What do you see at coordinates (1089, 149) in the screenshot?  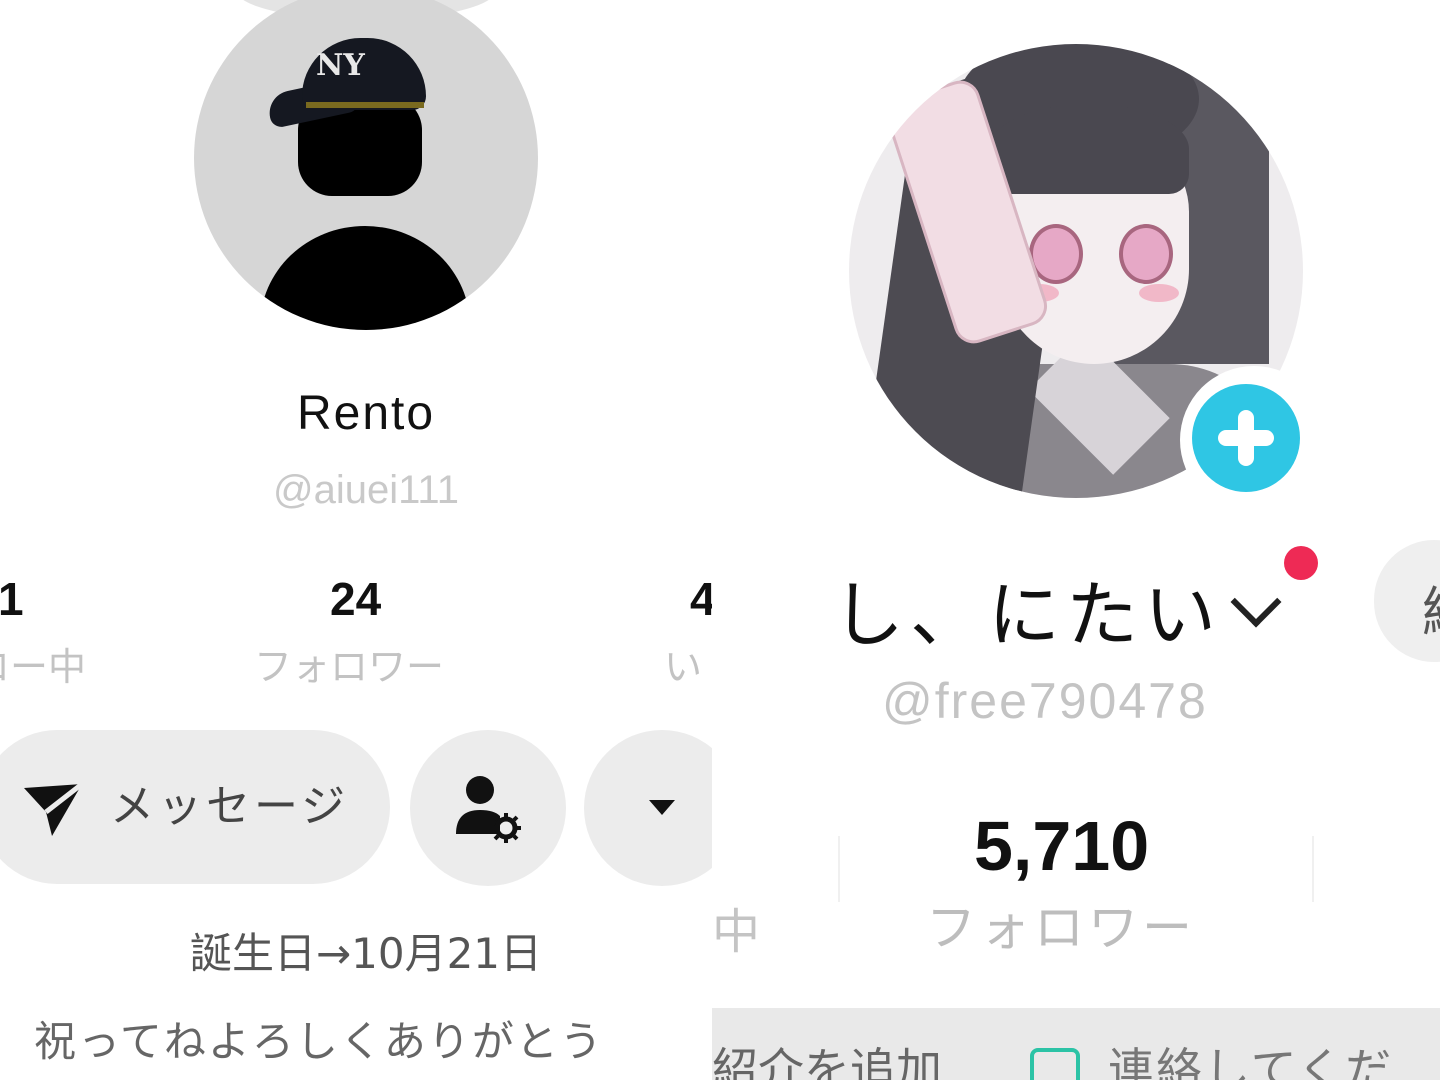 I see `avatar-bangs` at bounding box center [1089, 149].